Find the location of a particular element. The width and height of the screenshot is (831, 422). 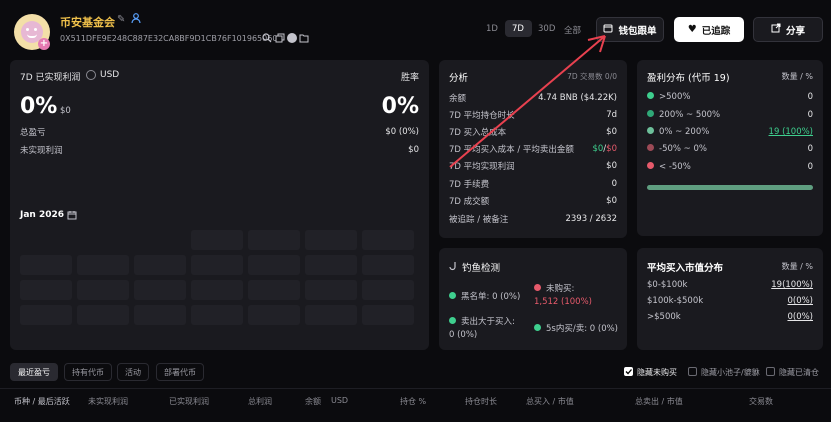

currency-switch-icon is located at coordinates (91, 75).